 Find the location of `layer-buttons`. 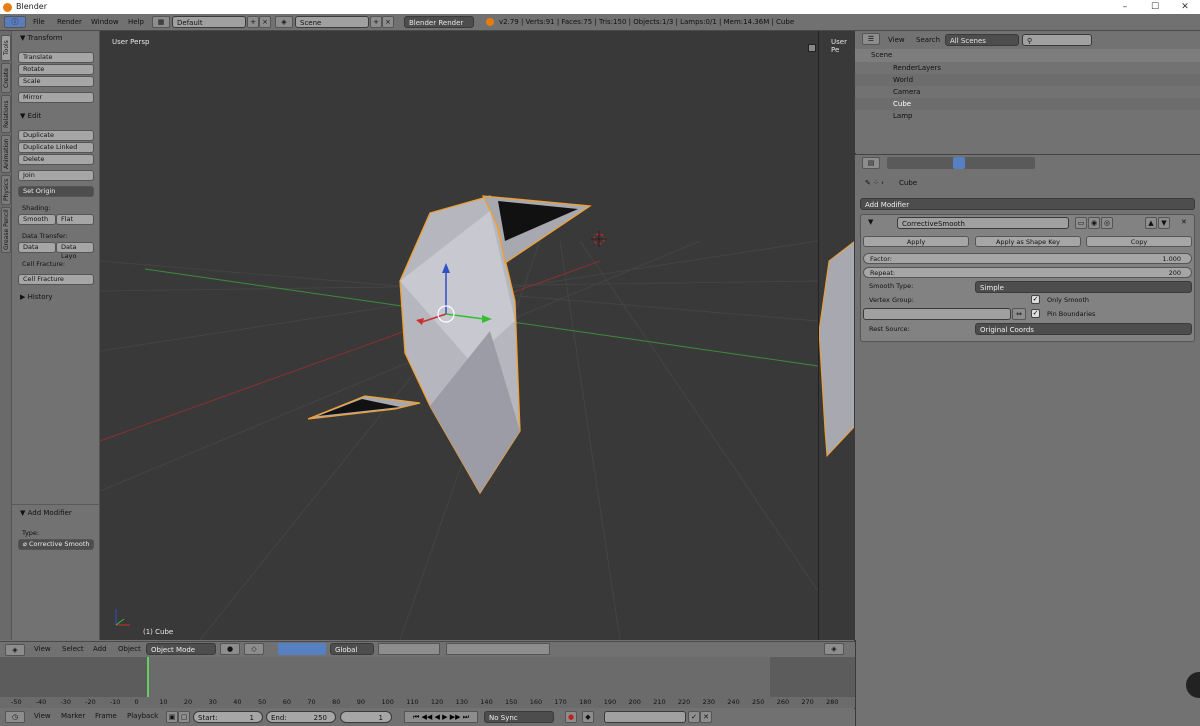

layer-buttons is located at coordinates (409, 649).